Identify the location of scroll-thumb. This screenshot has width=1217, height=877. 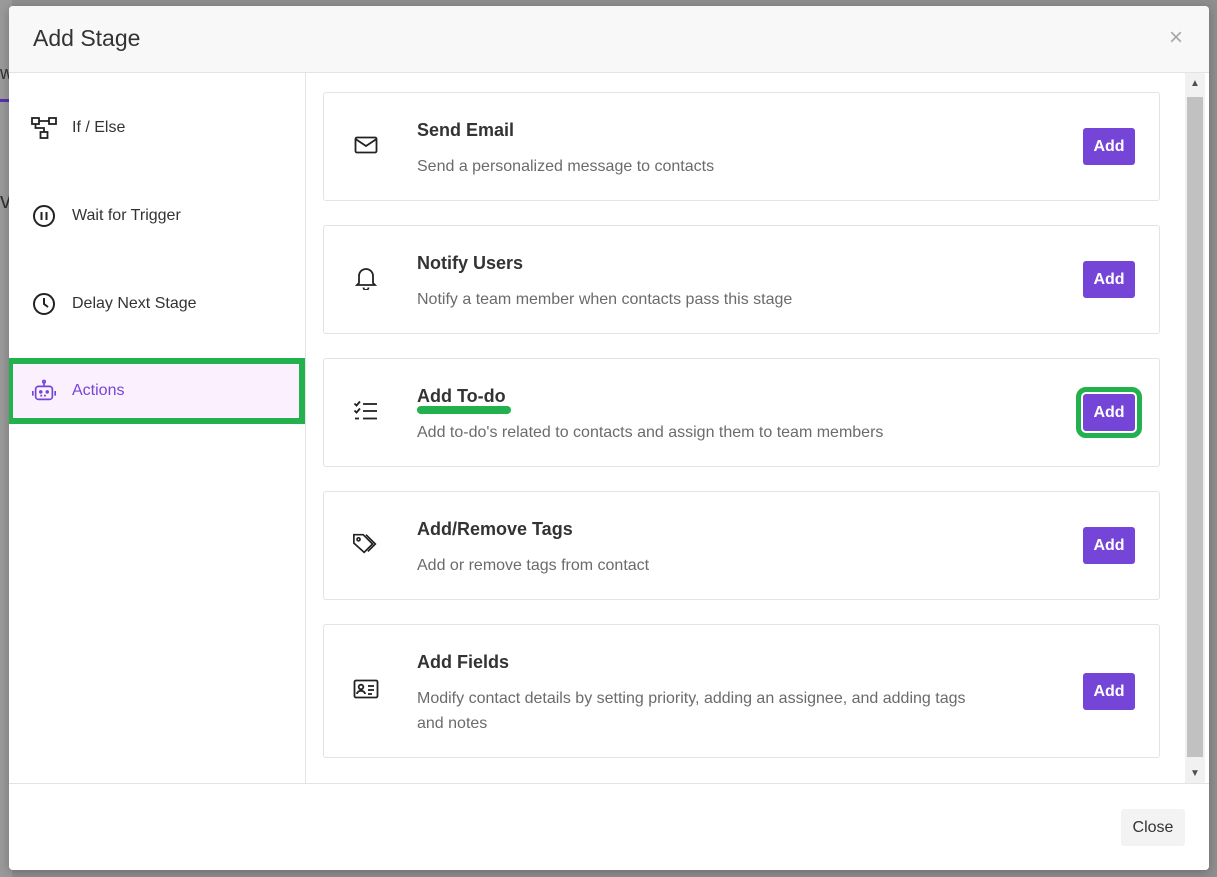
(1195, 427).